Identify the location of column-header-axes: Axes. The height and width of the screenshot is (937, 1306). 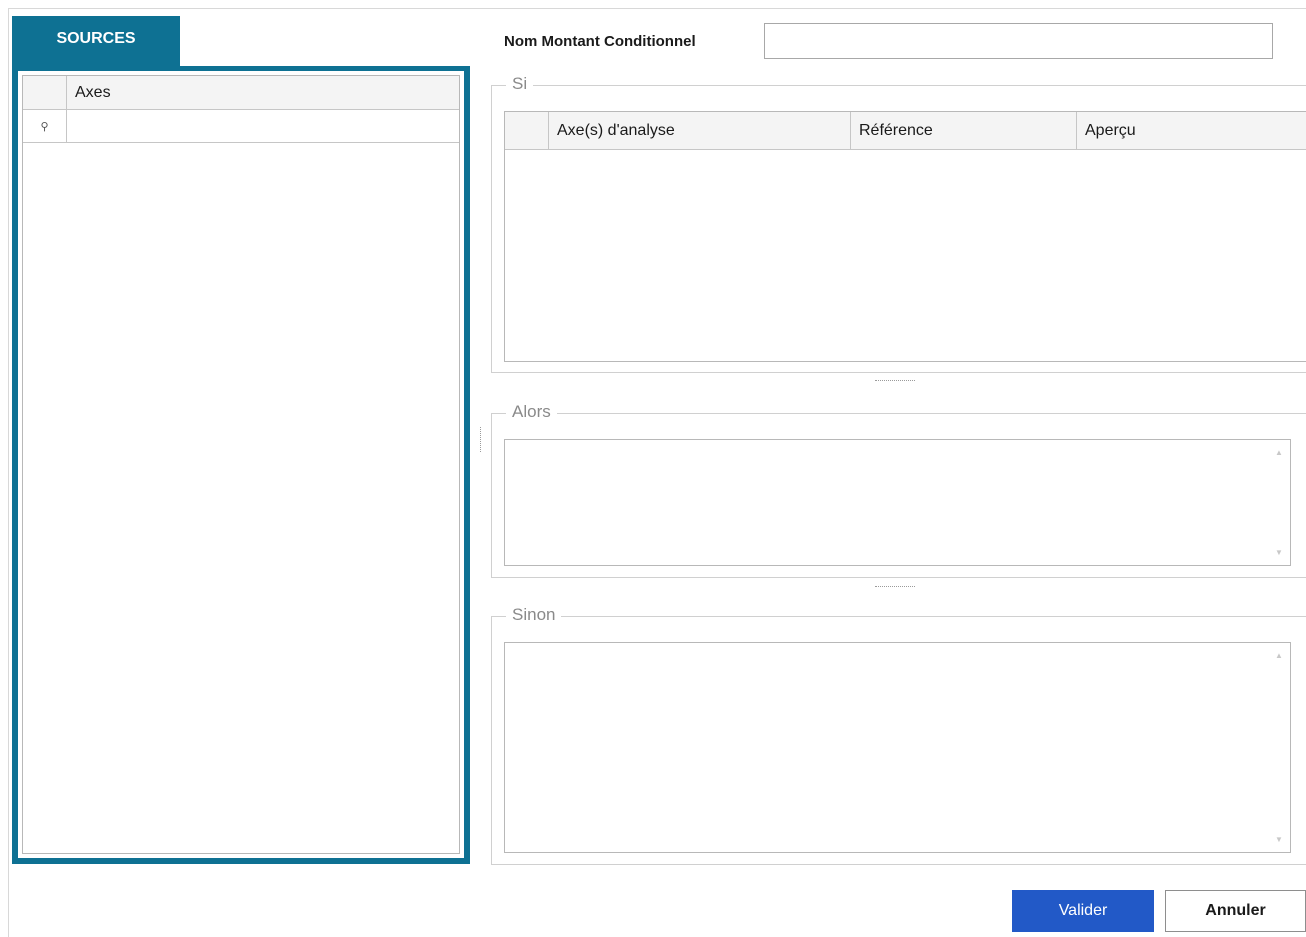
(263, 92).